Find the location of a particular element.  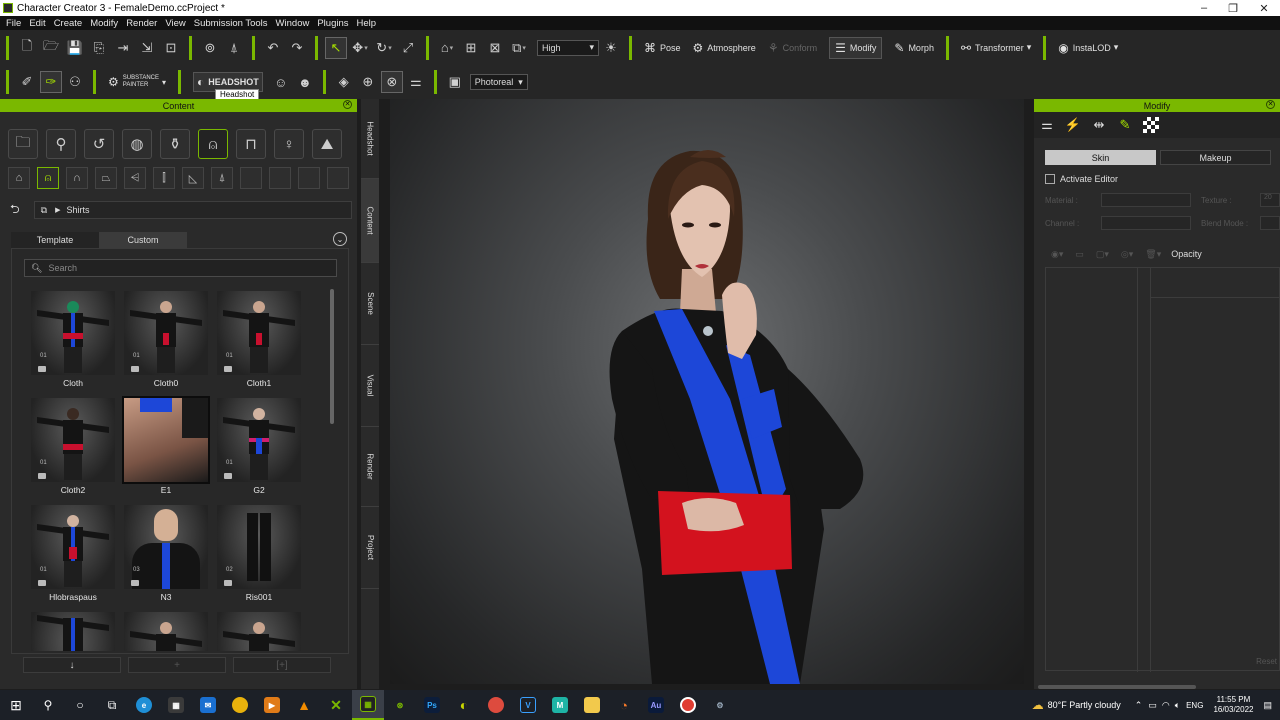

weather-icon: ☁ is located at coordinates (1038, 705).